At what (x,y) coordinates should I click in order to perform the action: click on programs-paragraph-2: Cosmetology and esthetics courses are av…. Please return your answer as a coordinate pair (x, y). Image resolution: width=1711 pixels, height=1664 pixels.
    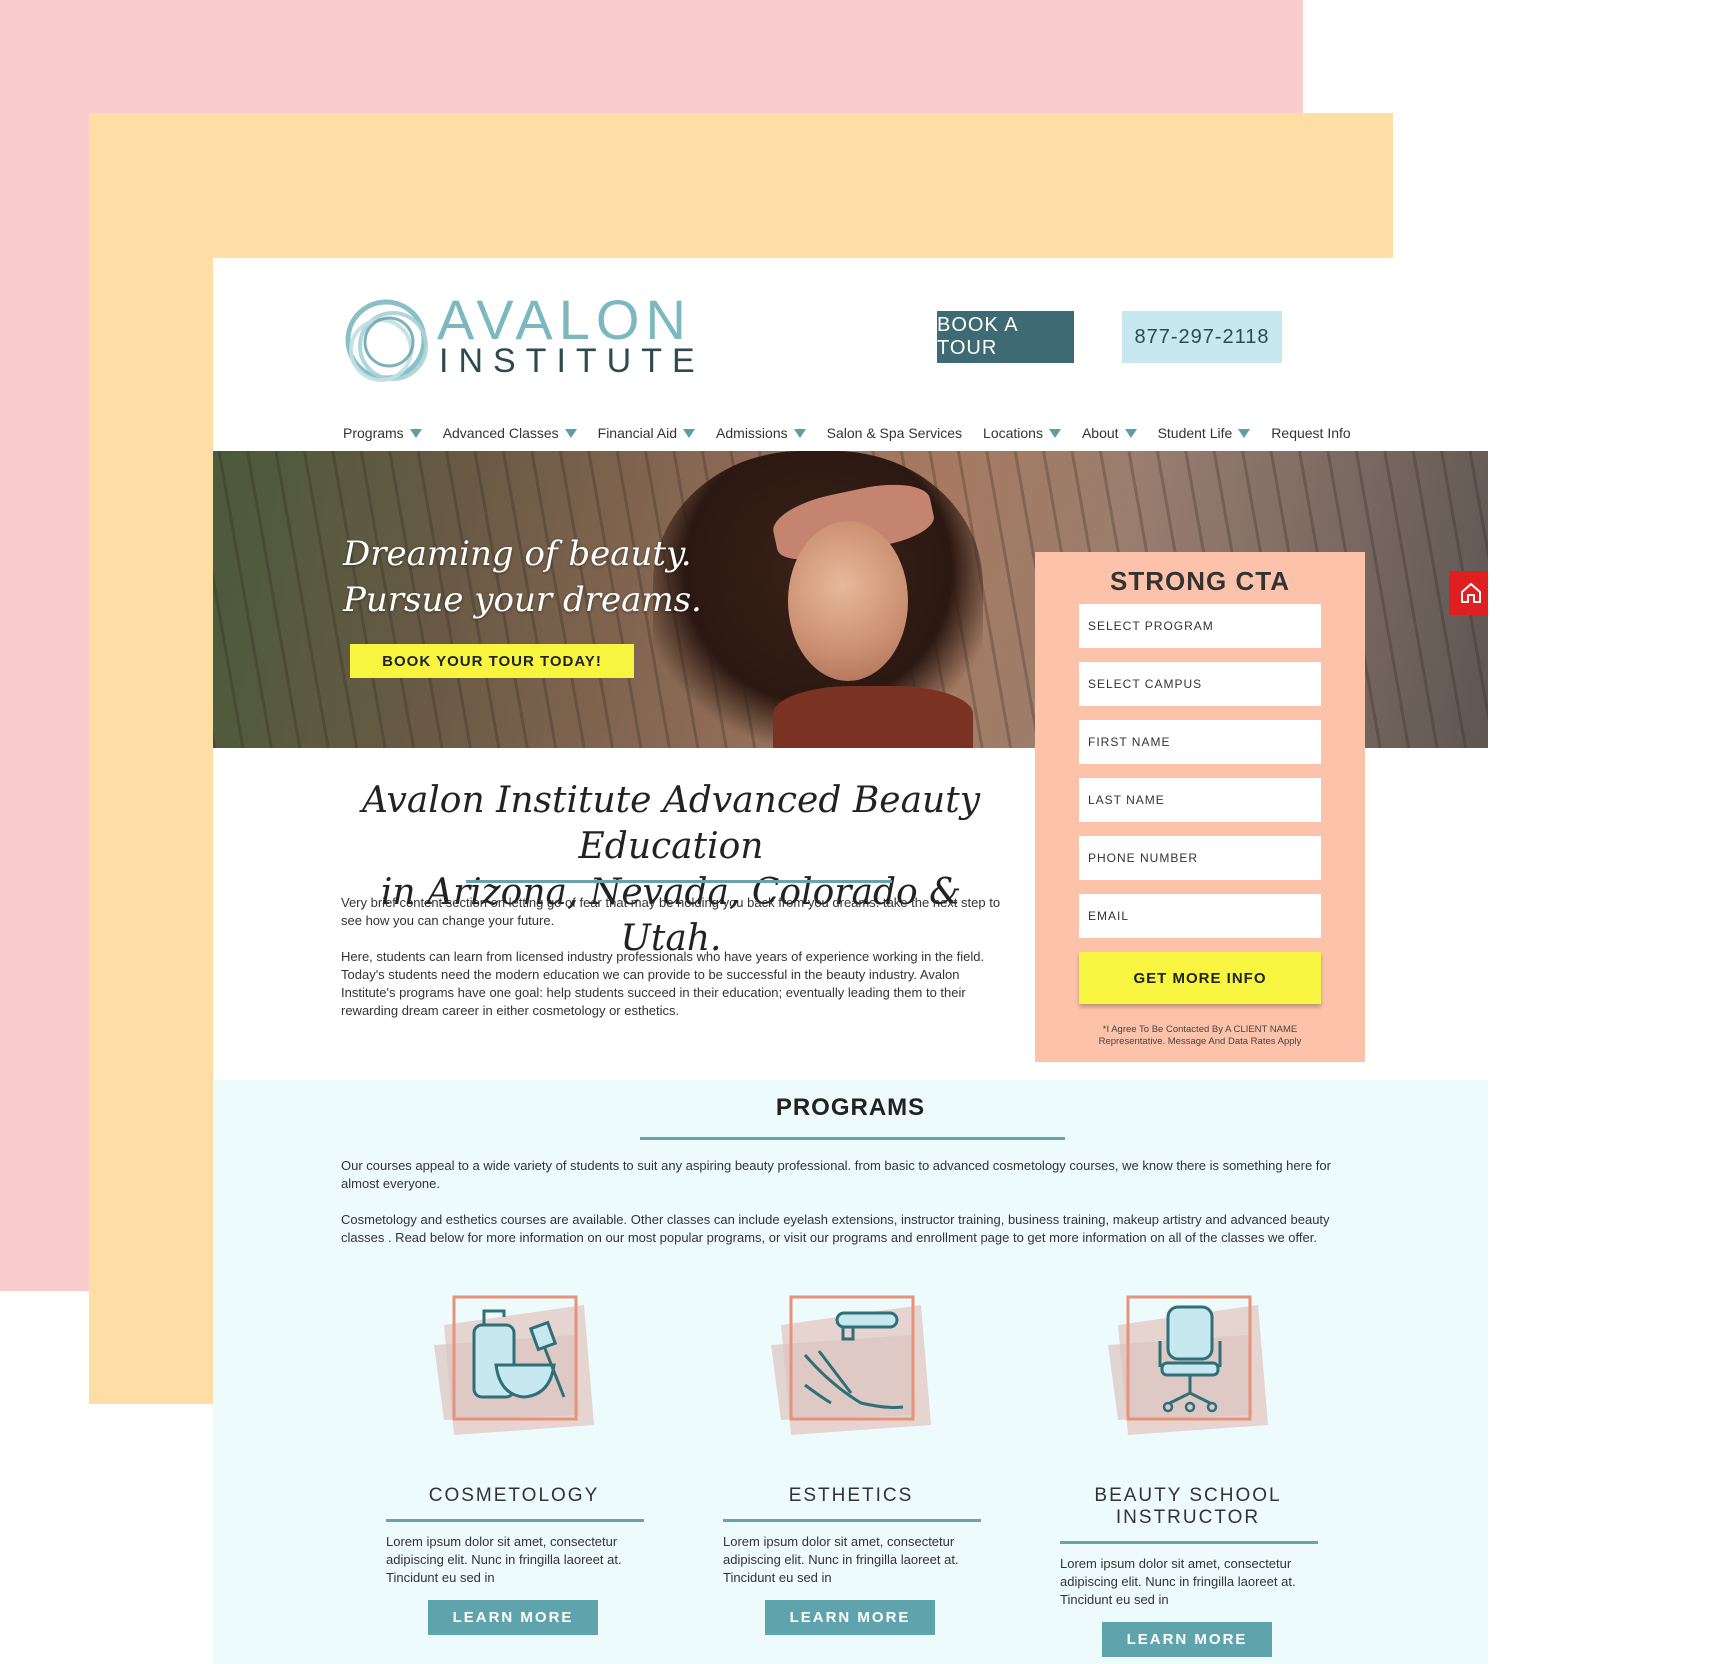
    Looking at the image, I should click on (835, 1228).